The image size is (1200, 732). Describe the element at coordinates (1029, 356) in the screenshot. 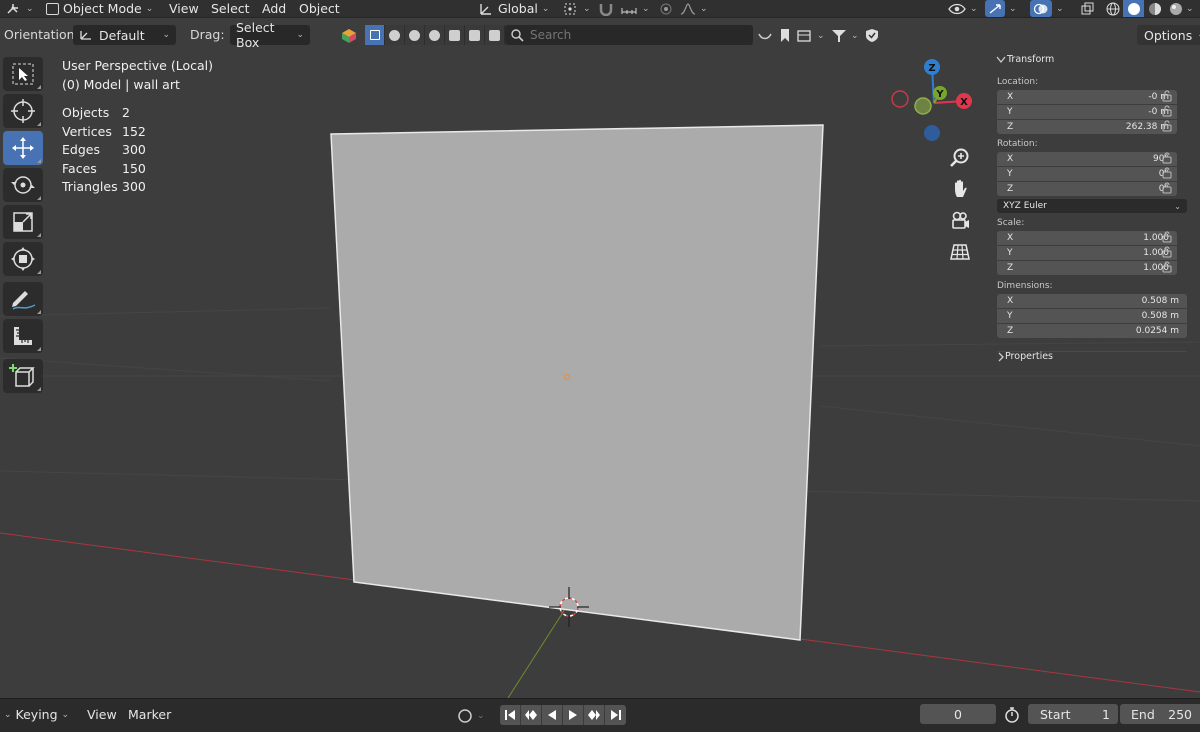

I see `properties-title: Properties` at that location.